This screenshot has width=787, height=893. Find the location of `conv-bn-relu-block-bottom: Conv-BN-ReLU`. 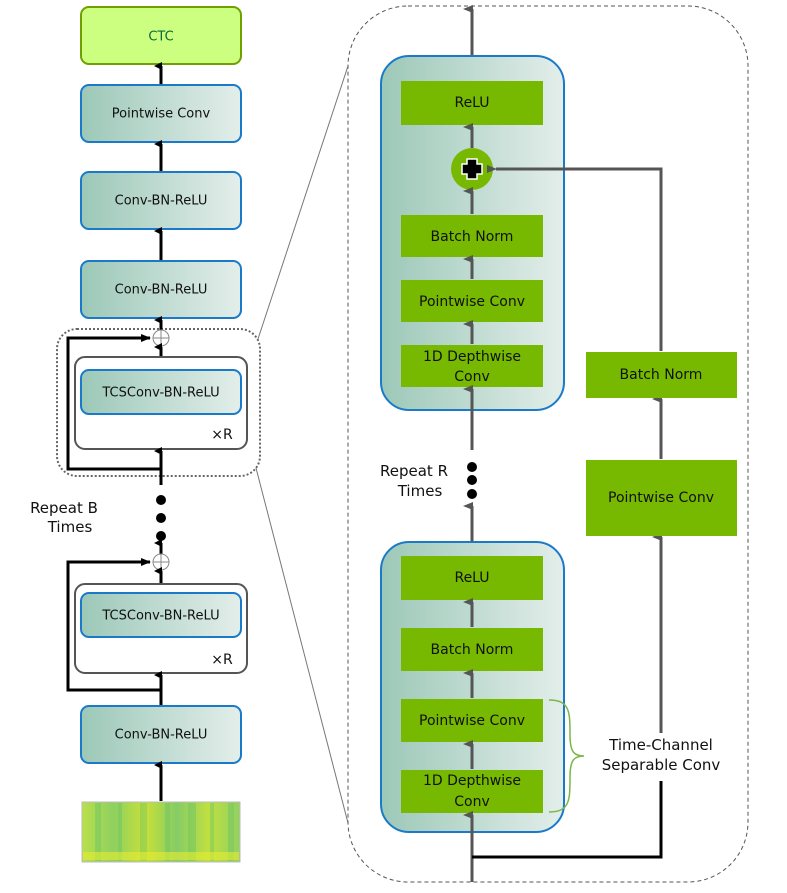

conv-bn-relu-block-bottom: Conv-BN-ReLU is located at coordinates (161, 734).